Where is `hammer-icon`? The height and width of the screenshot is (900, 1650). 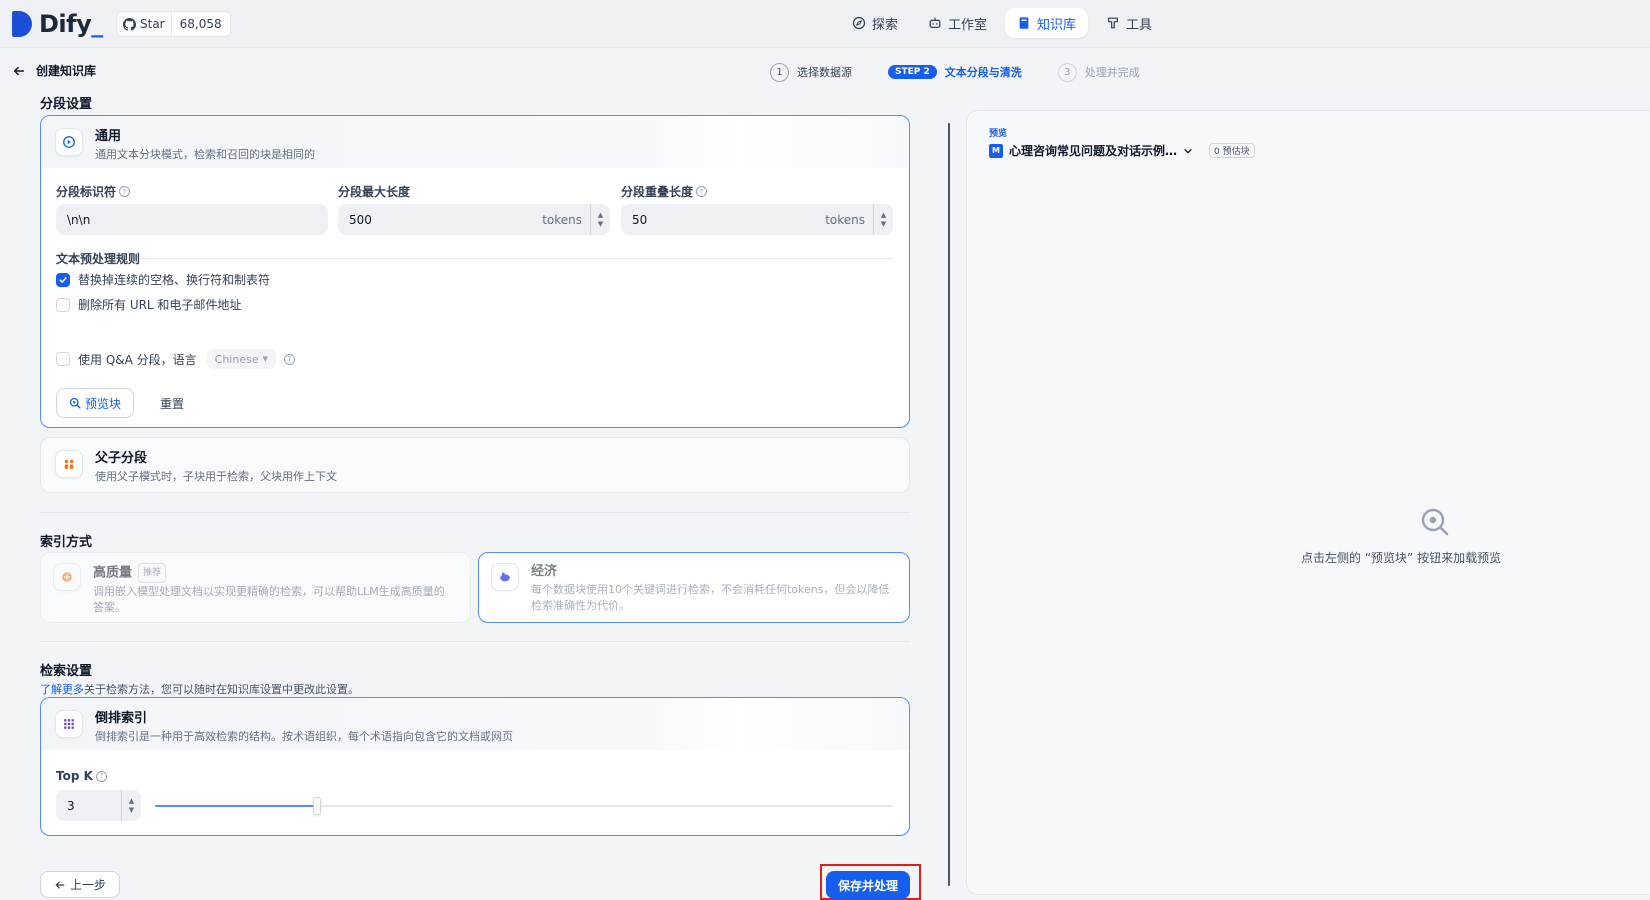
hammer-icon is located at coordinates (1113, 23).